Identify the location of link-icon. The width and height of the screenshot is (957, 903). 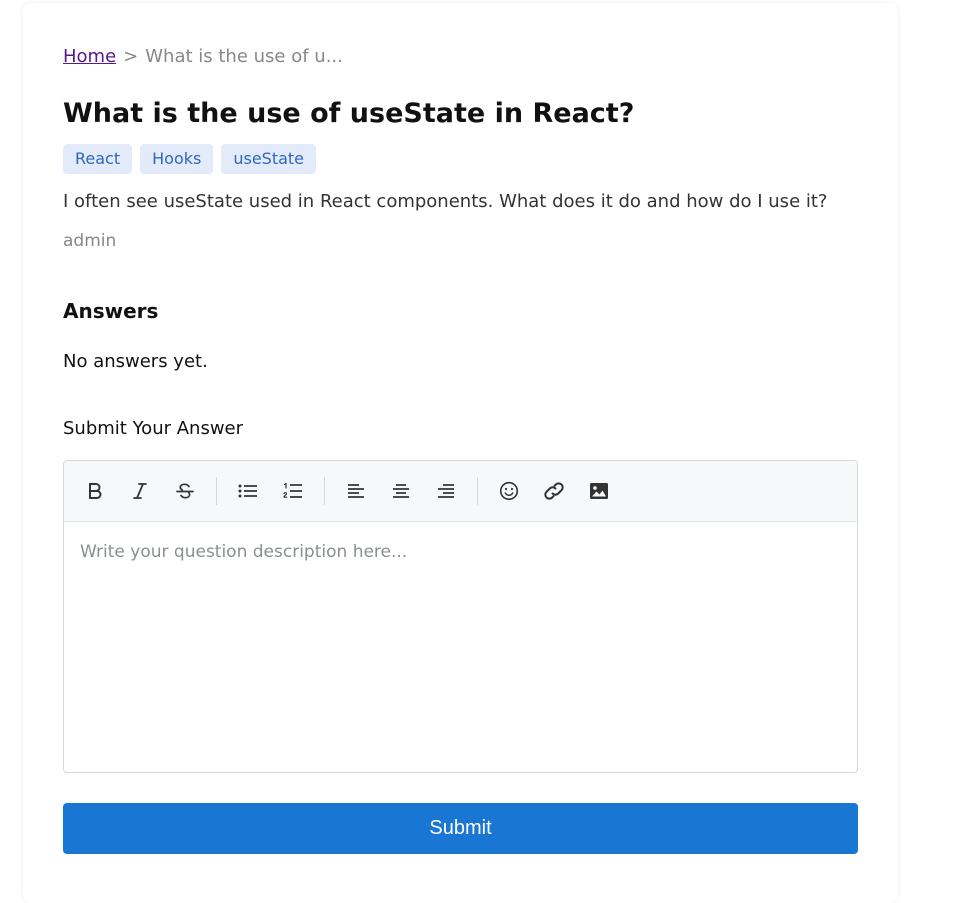
(554, 491).